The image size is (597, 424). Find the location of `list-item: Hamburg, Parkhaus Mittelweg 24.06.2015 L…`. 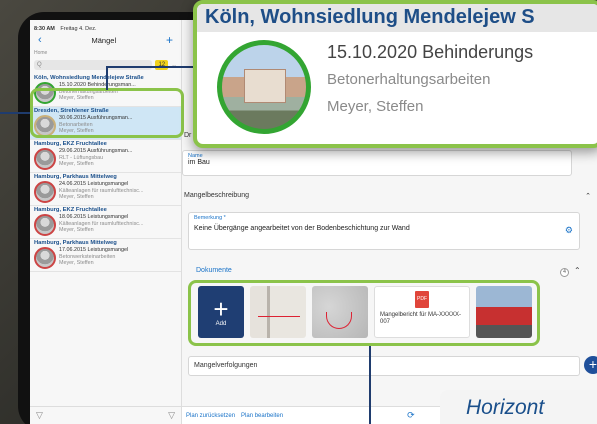

list-item: Hamburg, Parkhaus Mittelweg 24.06.2015 L… is located at coordinates (105, 189).